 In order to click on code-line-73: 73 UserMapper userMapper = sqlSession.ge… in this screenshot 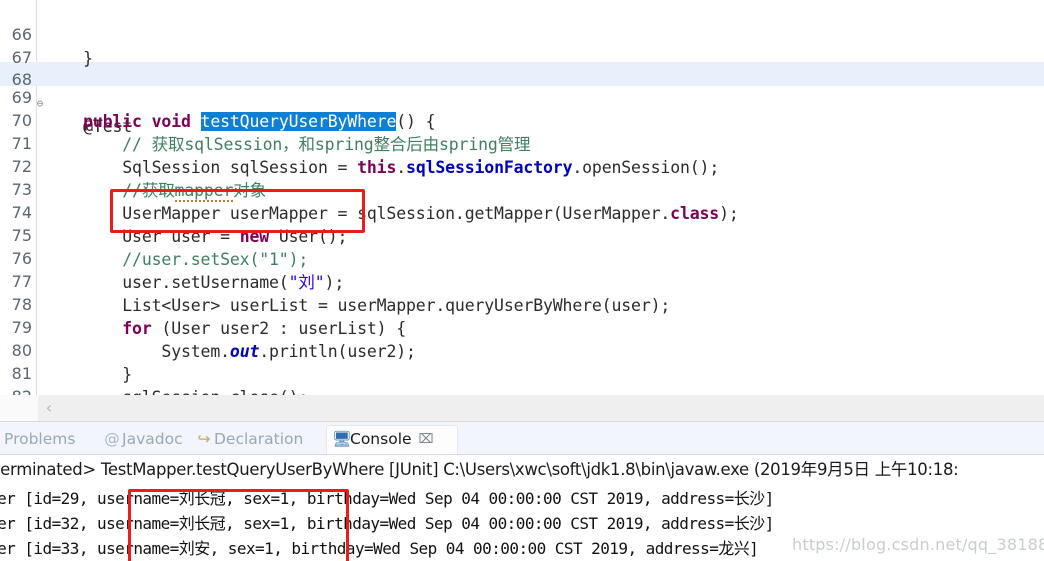, I will do `click(522, 188)`.